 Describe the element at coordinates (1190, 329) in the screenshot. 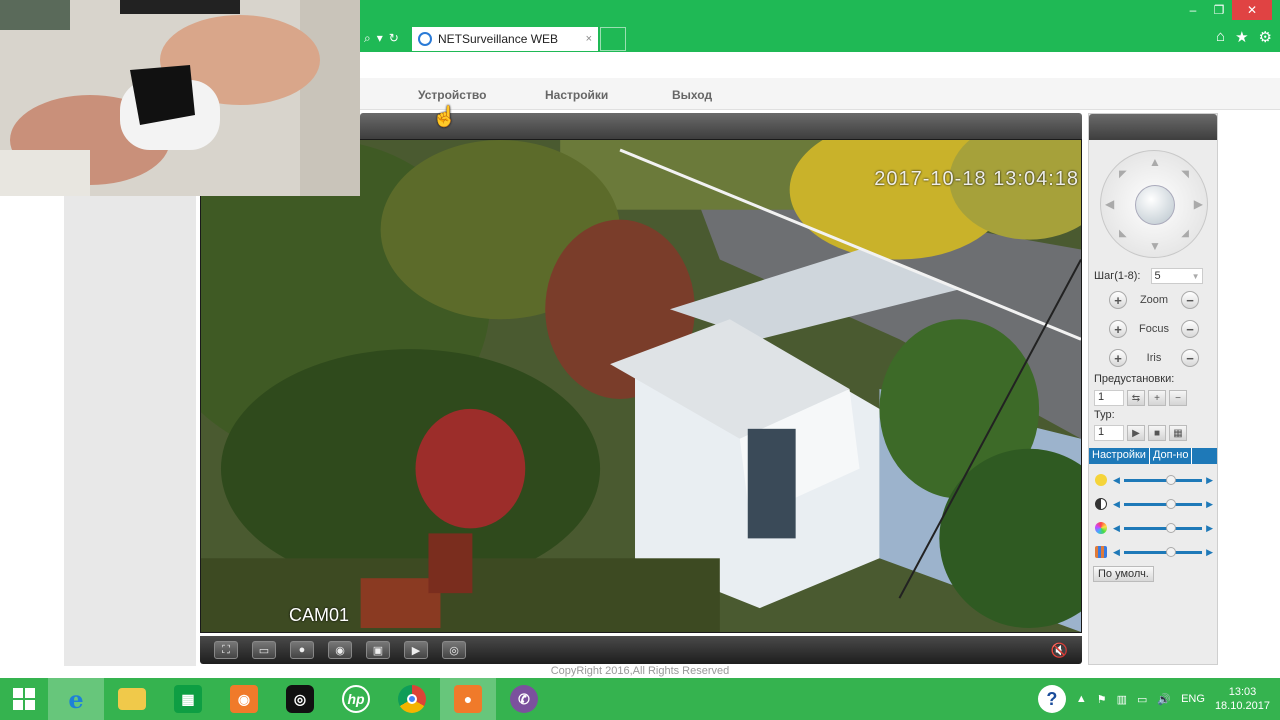

I see `focus-minus-button: −` at that location.